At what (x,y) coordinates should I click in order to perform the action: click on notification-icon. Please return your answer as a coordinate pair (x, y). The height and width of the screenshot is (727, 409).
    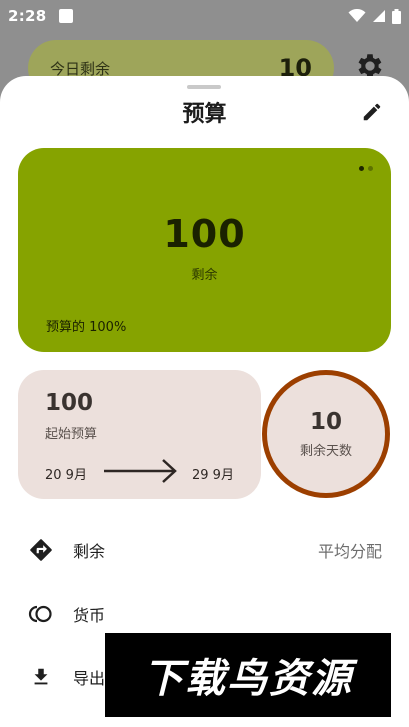
    Looking at the image, I should click on (65, 16).